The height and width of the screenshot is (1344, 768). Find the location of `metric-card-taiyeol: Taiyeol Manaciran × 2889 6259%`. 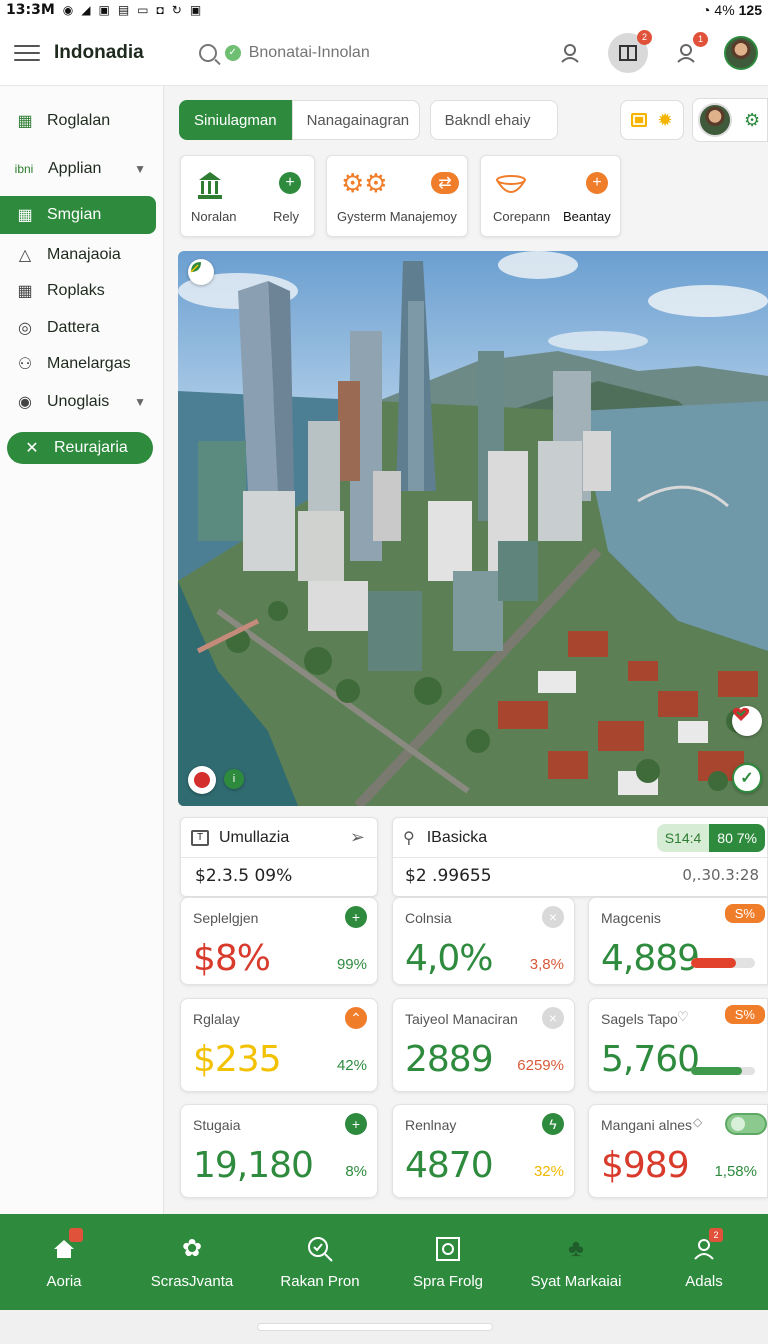

metric-card-taiyeol: Taiyeol Manaciran × 2889 6259% is located at coordinates (483, 1045).